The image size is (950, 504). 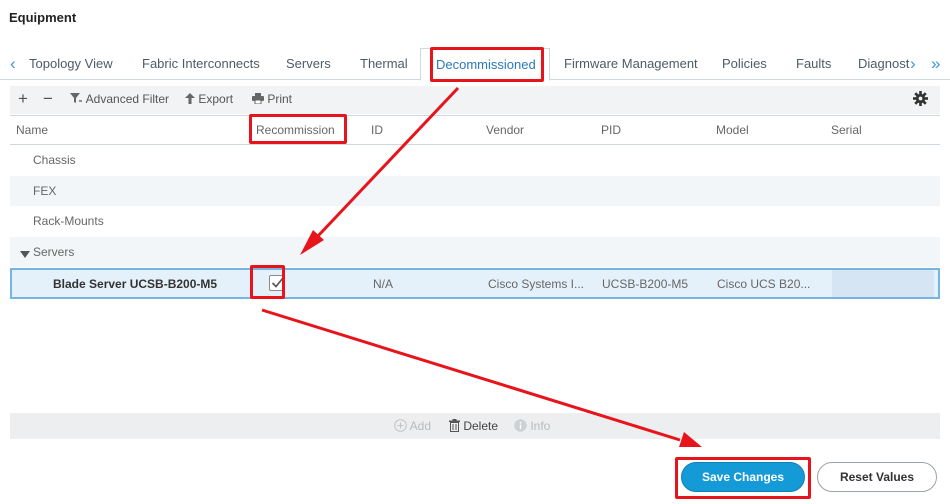 I want to click on row-actions-bar: Add Delete Info, so click(x=475, y=426).